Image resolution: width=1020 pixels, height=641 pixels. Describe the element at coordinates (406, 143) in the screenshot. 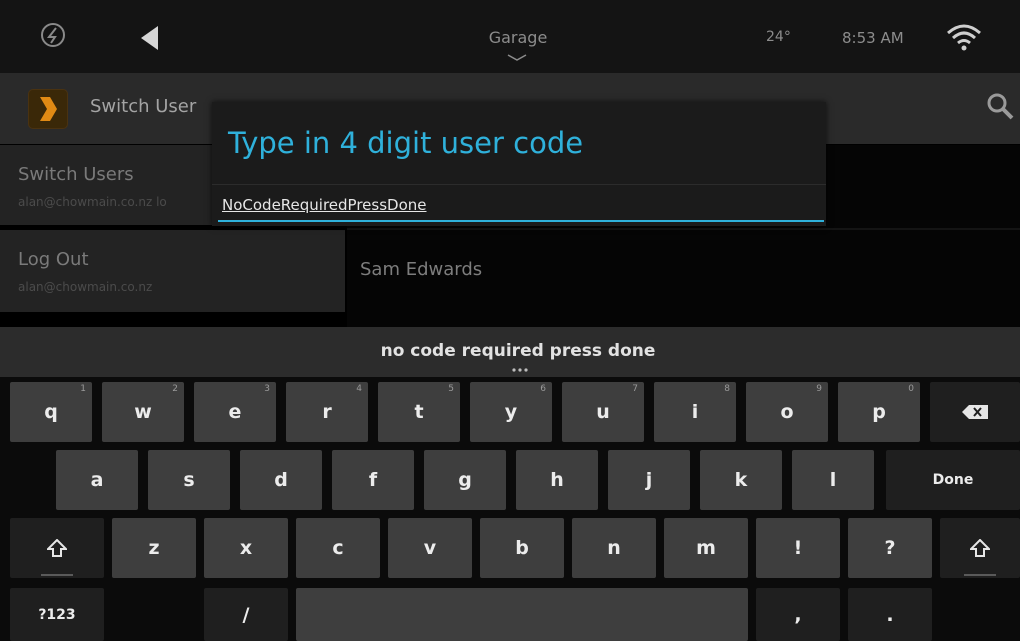

I see `dialog-title: Type in 4 digit user code` at that location.